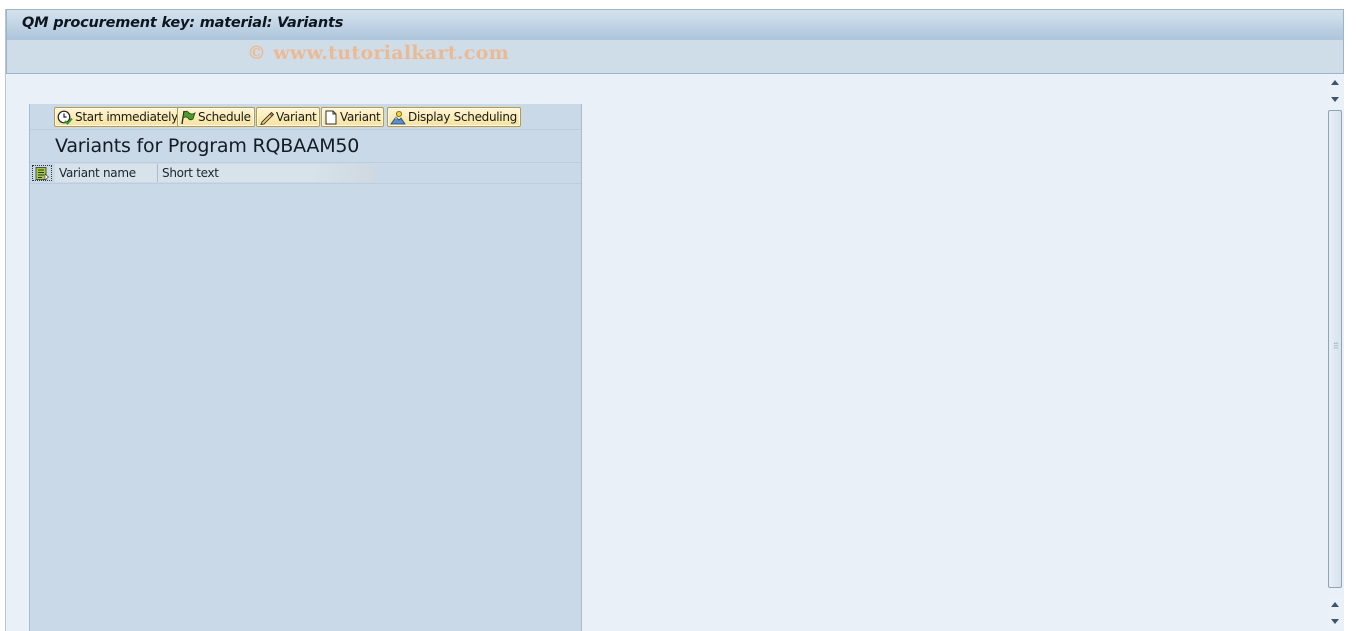 Image resolution: width=1357 pixels, height=631 pixels. I want to click on scroll-up-button, so click(1335, 82).